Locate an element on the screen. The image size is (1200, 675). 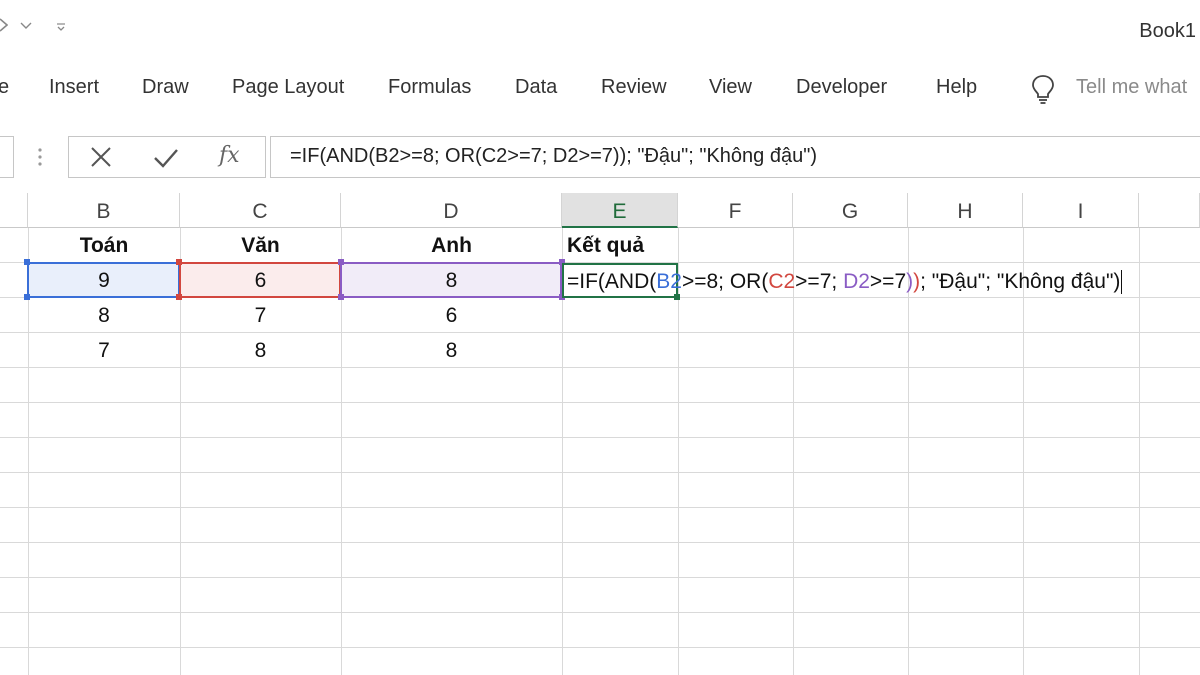
tab-page-layout: Page Layout is located at coordinates (288, 87).